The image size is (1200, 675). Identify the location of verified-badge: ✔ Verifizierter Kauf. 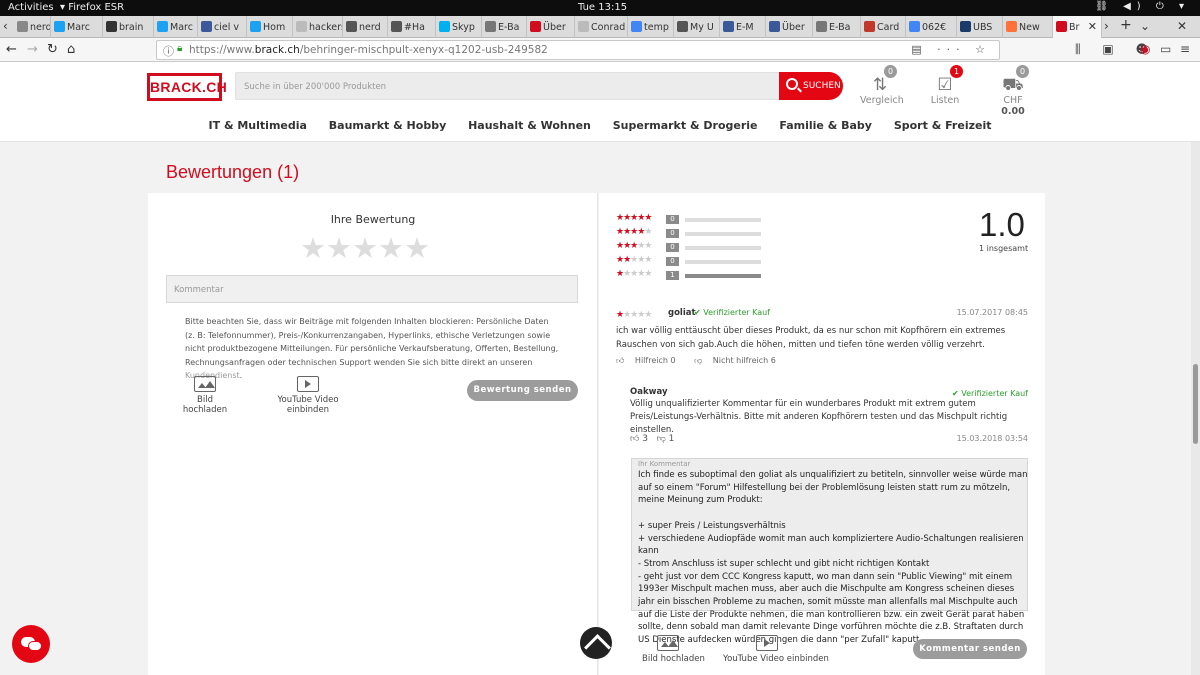
(732, 312).